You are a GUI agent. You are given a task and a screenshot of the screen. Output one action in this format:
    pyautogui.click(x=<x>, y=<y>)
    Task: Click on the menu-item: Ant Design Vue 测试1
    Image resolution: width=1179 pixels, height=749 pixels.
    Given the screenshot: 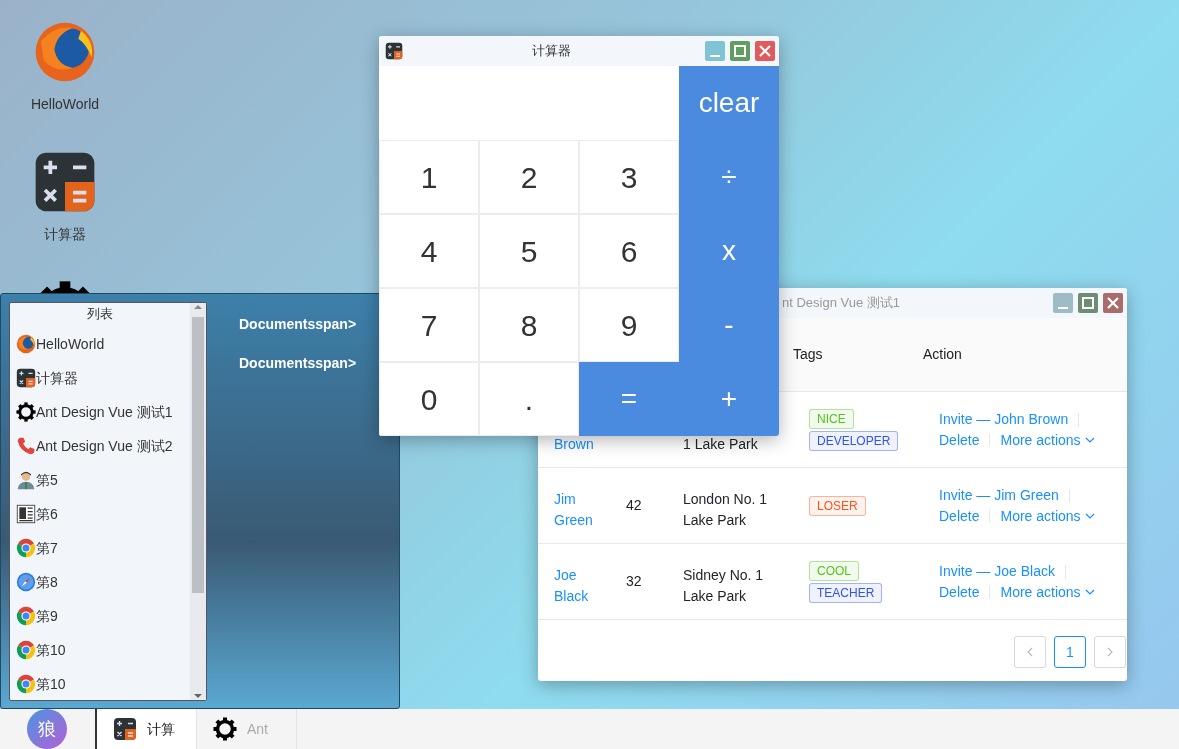 What is the action you would take?
    pyautogui.click(x=100, y=412)
    